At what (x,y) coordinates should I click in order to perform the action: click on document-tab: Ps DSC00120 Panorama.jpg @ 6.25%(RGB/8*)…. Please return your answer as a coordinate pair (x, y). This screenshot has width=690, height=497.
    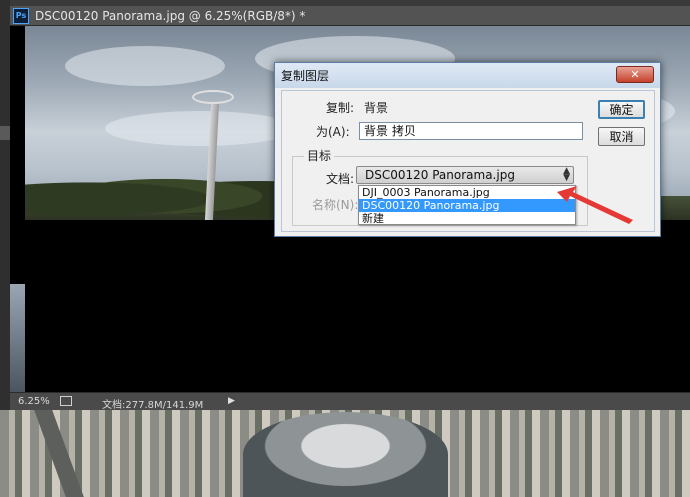
    Looking at the image, I should click on (350, 16).